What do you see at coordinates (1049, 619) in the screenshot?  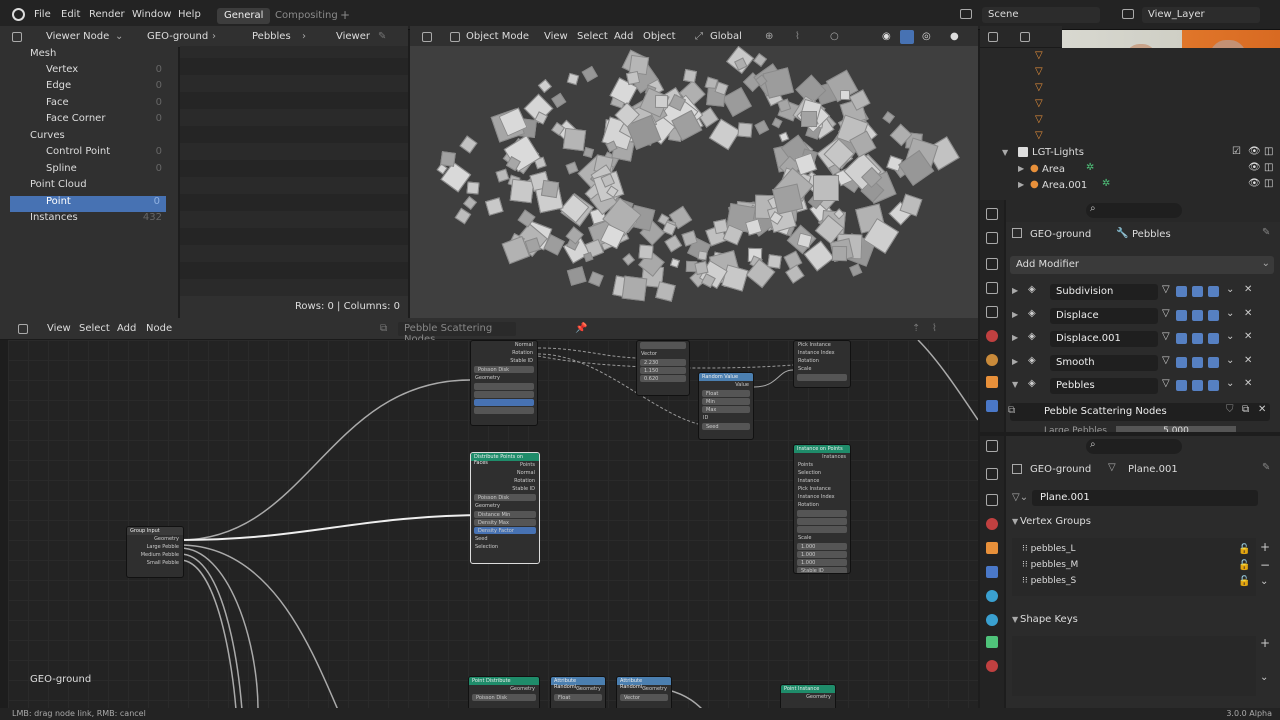 I see `shape-keys-title: Shape Keys` at bounding box center [1049, 619].